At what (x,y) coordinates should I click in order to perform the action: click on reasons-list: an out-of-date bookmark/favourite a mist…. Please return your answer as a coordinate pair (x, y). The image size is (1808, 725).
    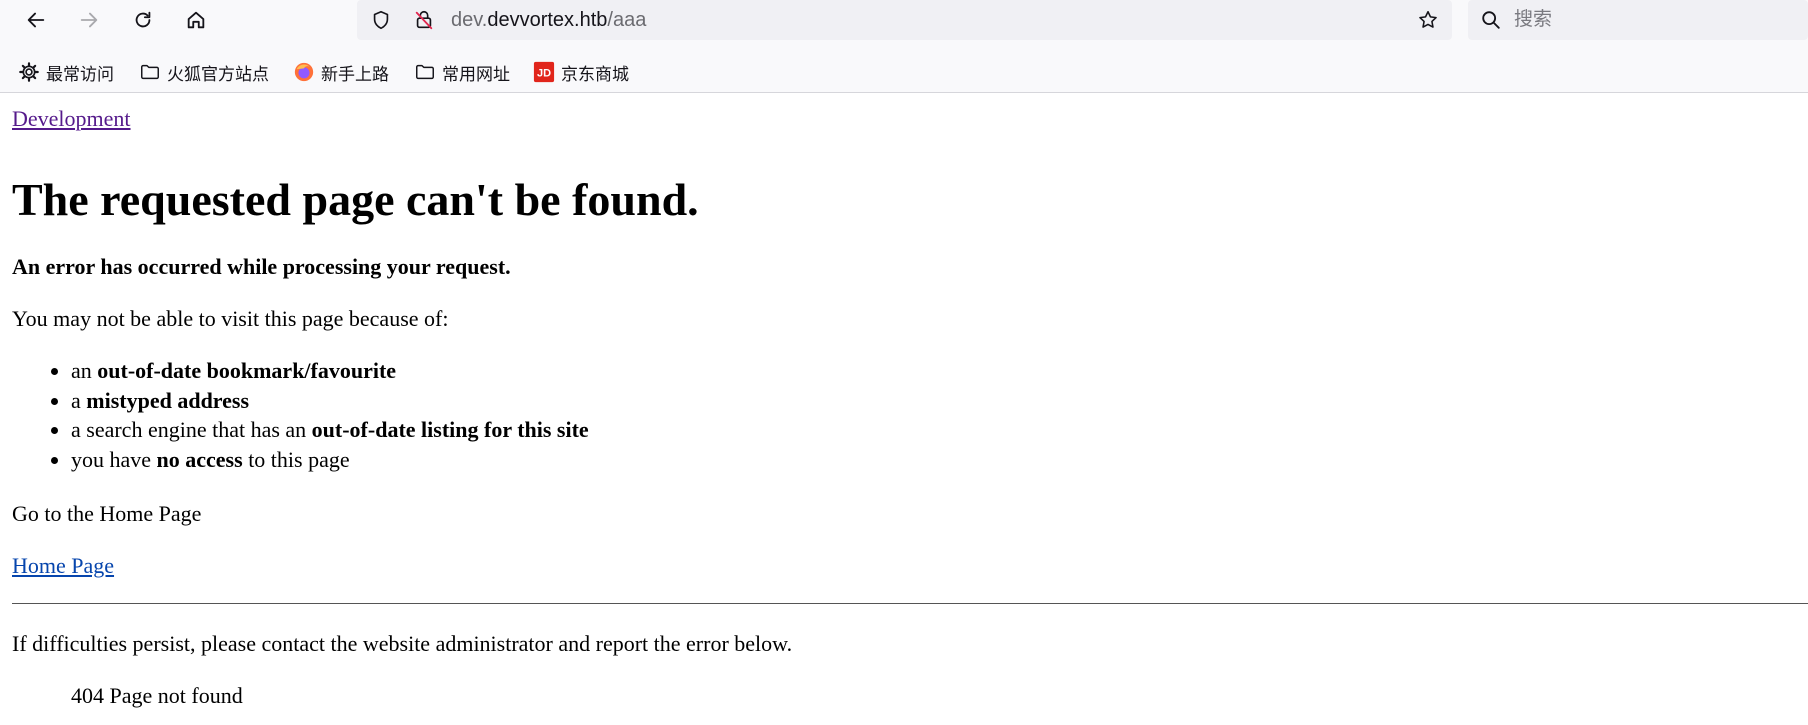
    Looking at the image, I should click on (300, 417).